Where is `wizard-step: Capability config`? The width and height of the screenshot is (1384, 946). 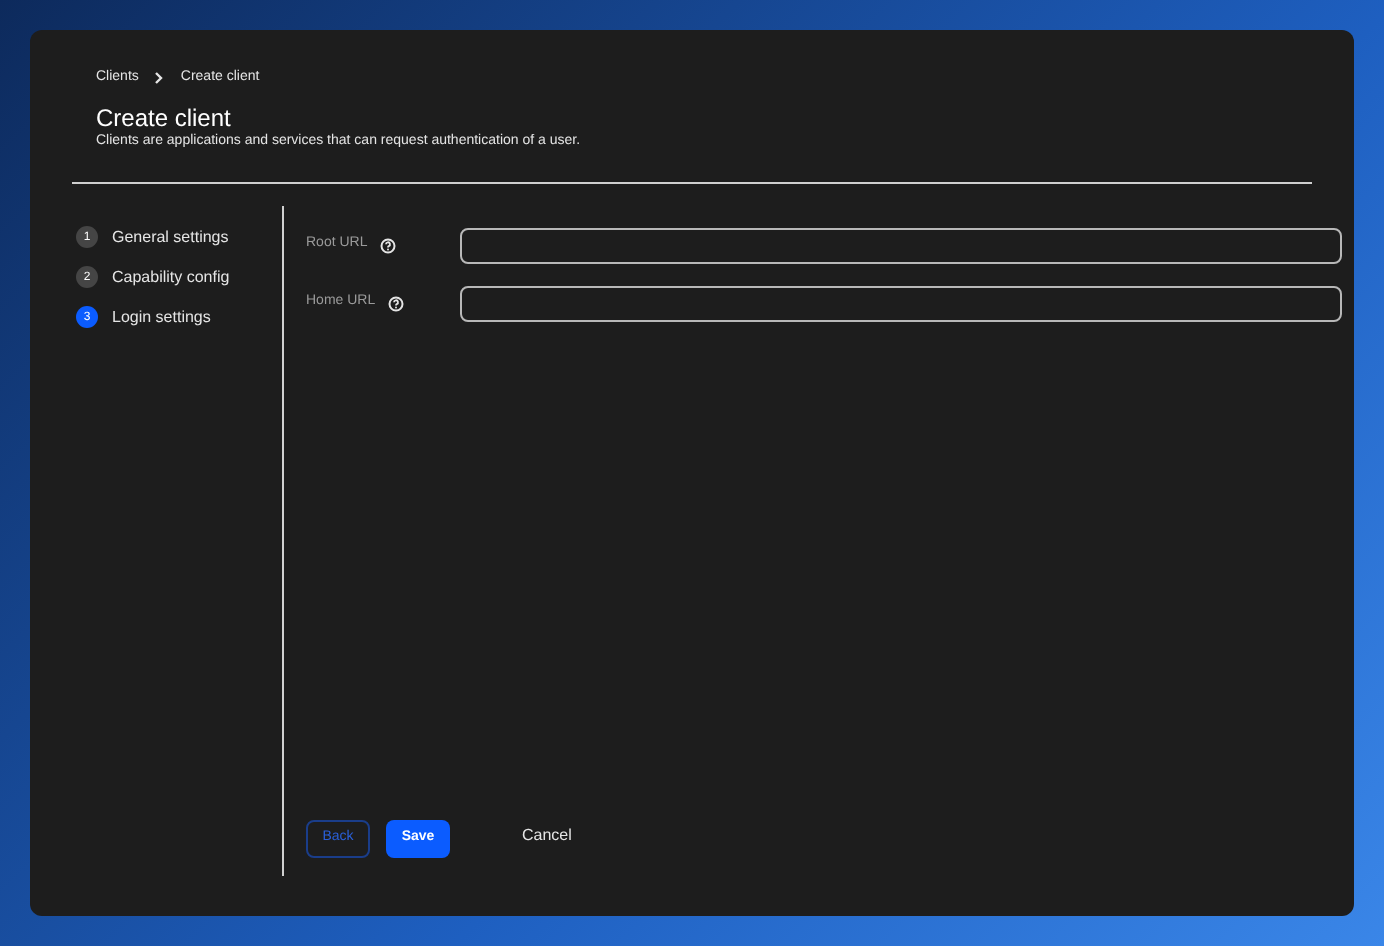 wizard-step: Capability config is located at coordinates (171, 277).